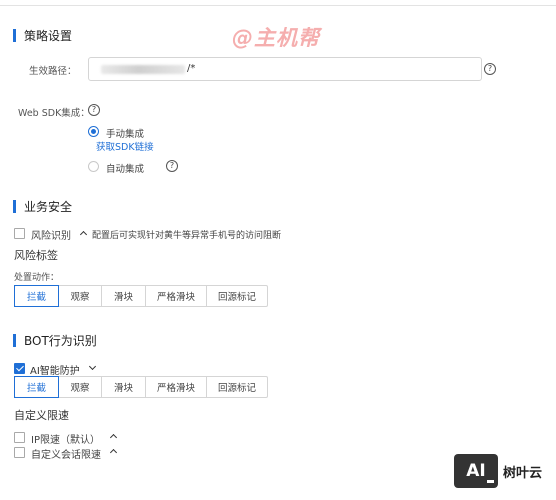  What do you see at coordinates (125, 134) in the screenshot?
I see `manual-integration-label: 手动集成` at bounding box center [125, 134].